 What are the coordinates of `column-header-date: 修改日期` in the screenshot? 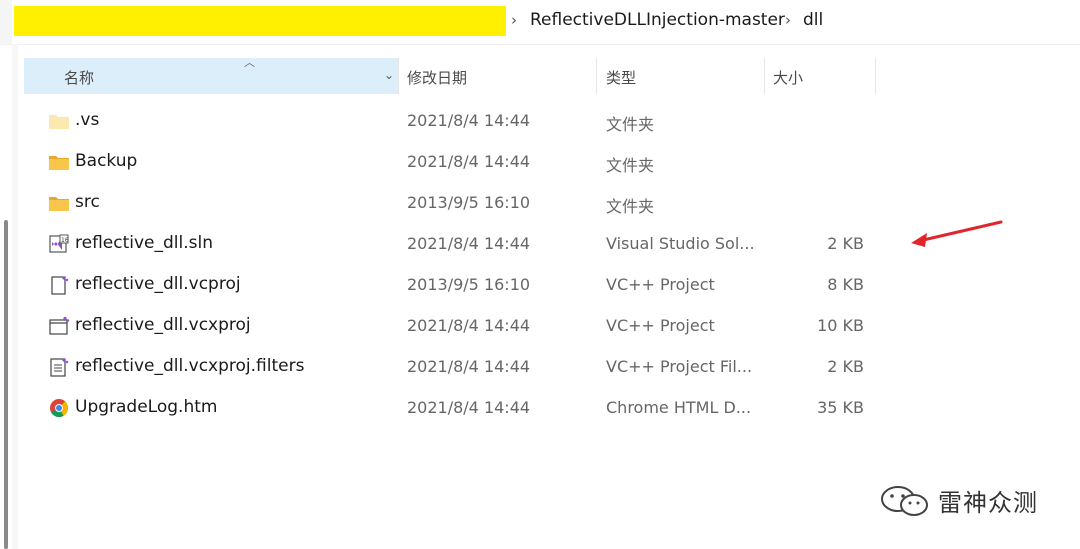 It's located at (497, 76).